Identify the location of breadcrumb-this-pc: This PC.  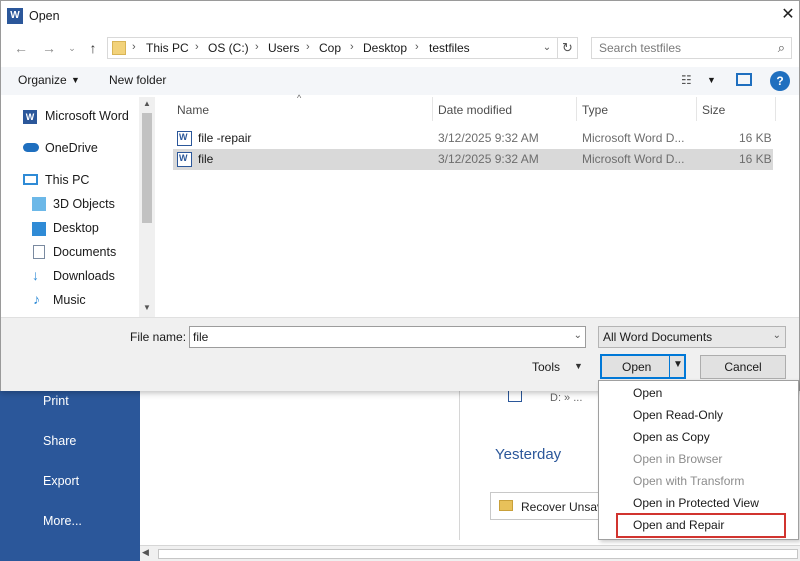
(167, 48).